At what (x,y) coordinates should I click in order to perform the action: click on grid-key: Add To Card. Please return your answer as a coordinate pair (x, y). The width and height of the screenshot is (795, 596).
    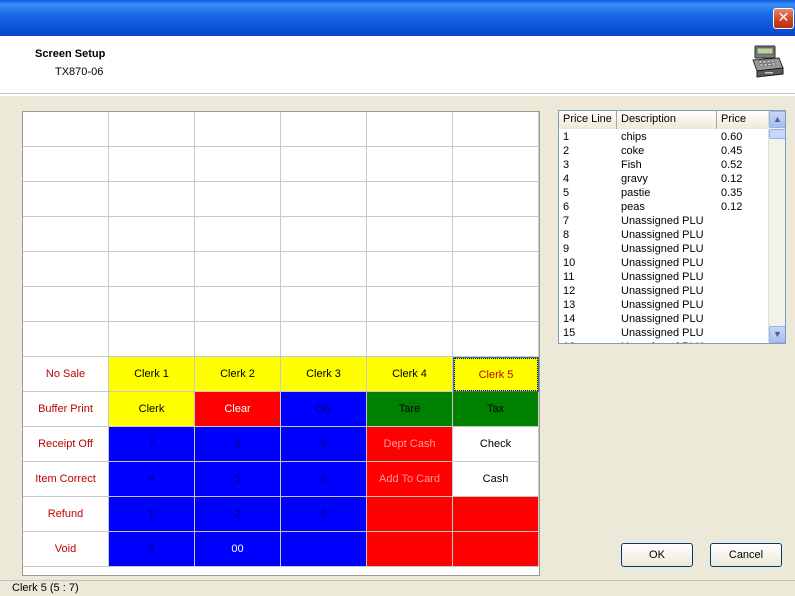
    Looking at the image, I should click on (410, 479).